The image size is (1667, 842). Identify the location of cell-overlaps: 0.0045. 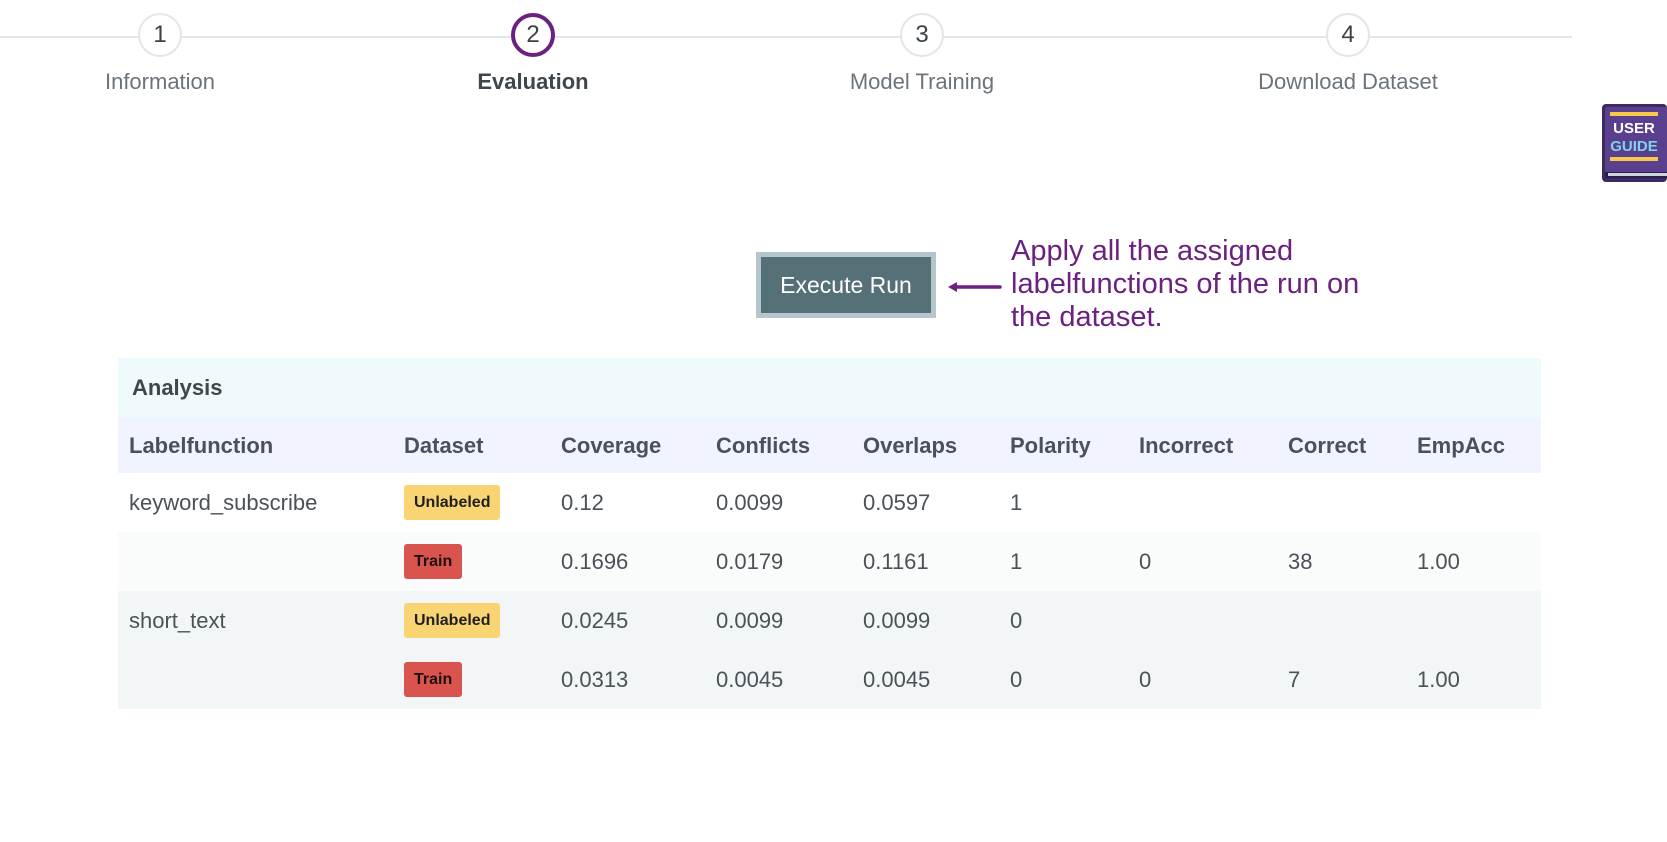
(897, 679).